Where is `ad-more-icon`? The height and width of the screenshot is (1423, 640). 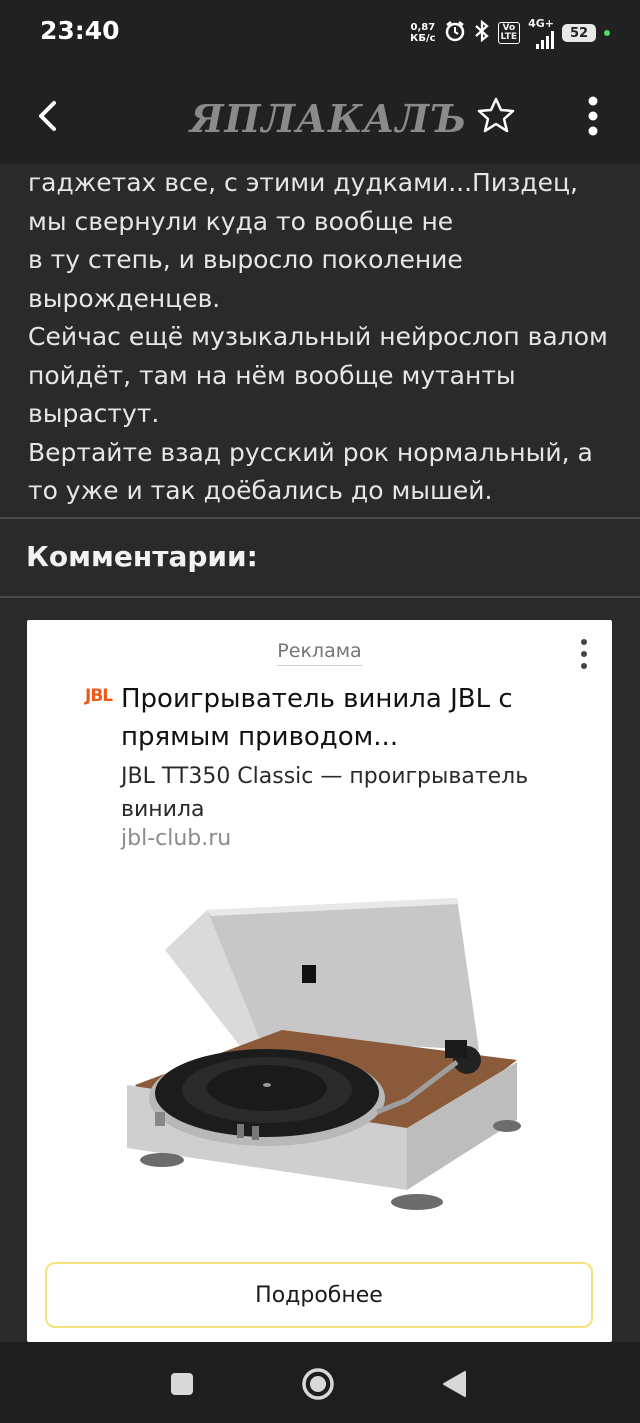 ad-more-icon is located at coordinates (584, 654).